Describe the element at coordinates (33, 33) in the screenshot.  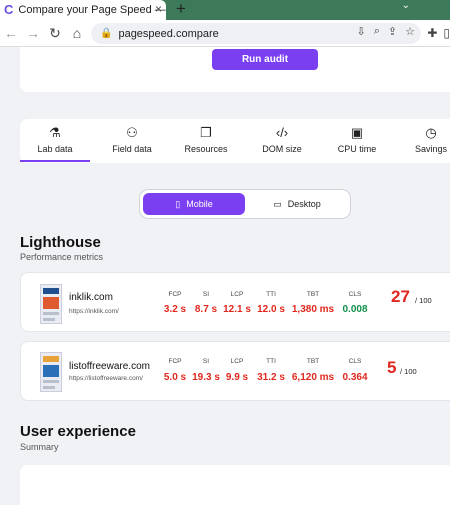
I see `forward-arrow-icon: →` at that location.